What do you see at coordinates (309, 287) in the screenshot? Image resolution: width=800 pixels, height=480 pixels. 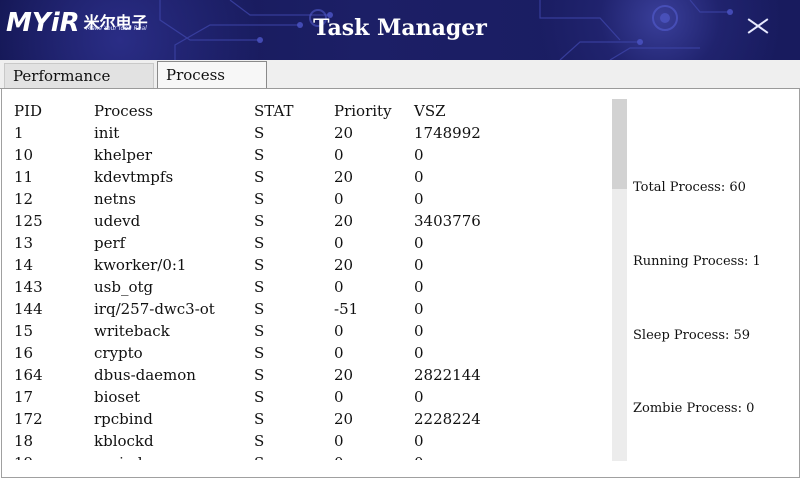 I see `table-row: 143 usb_otg S 0 0` at bounding box center [309, 287].